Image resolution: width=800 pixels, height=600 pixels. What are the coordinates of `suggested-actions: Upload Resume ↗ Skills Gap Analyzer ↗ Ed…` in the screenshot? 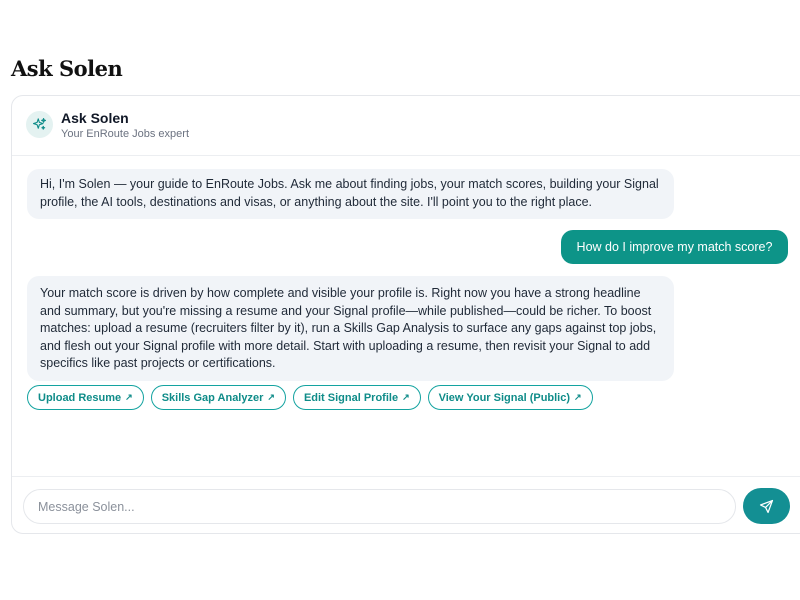 It's located at (310, 397).